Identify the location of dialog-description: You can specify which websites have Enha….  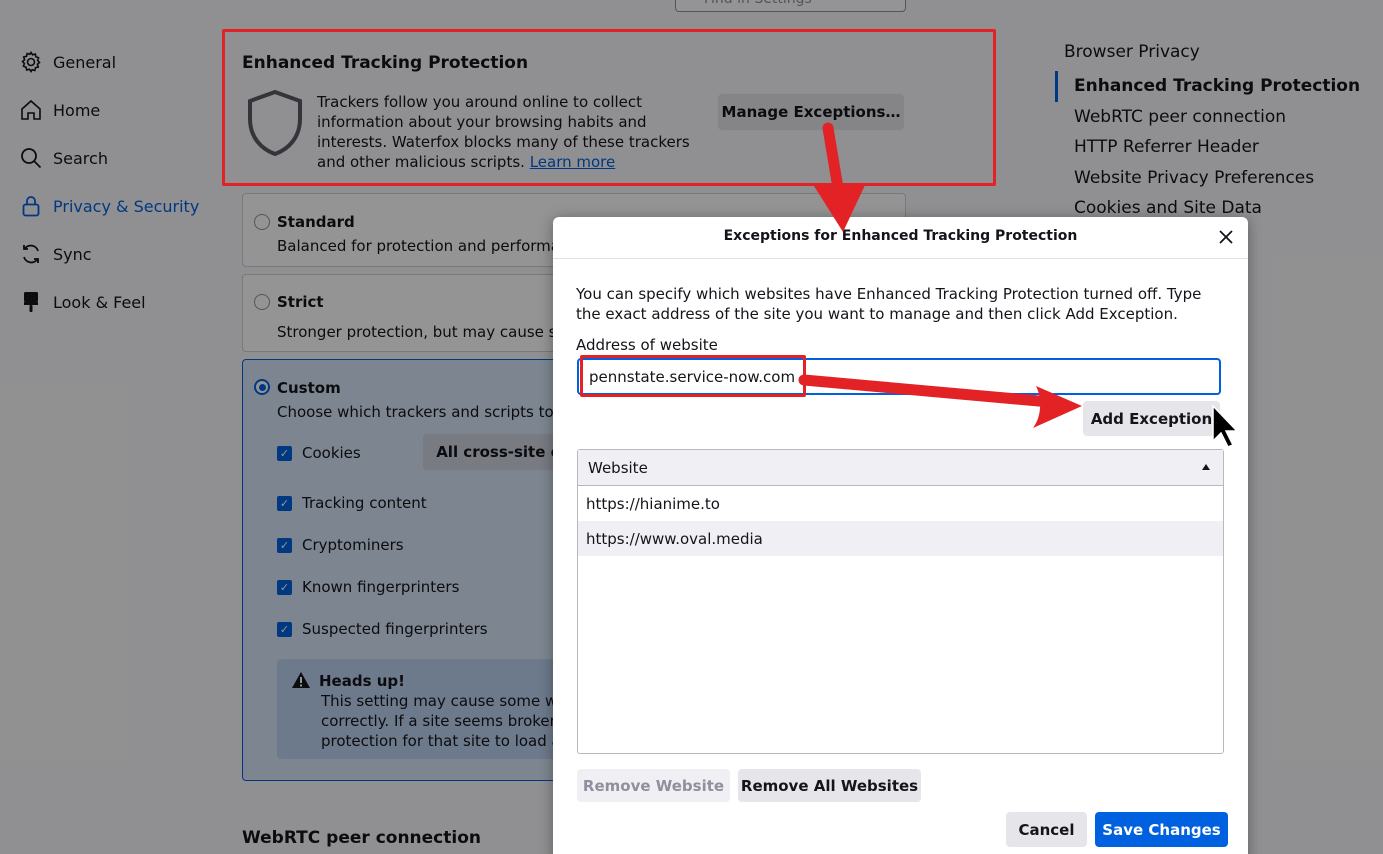
(889, 304).